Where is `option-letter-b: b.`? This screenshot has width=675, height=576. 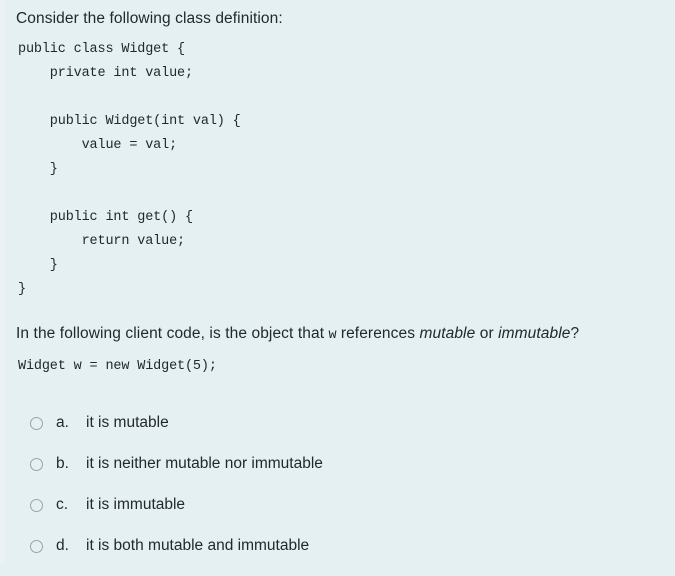
option-letter-b: b. is located at coordinates (62, 463).